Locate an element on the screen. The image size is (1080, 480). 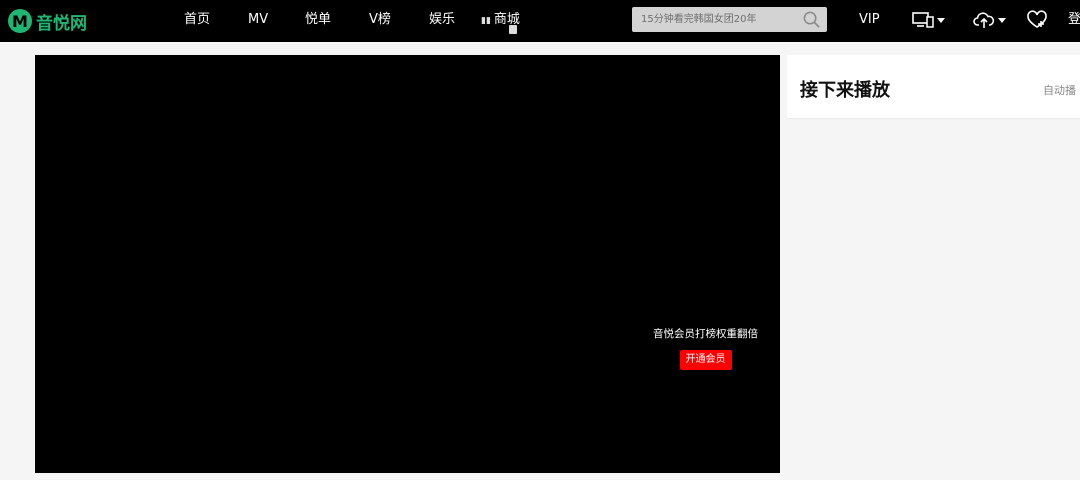
login-link: 登 is located at coordinates (1074, 21).